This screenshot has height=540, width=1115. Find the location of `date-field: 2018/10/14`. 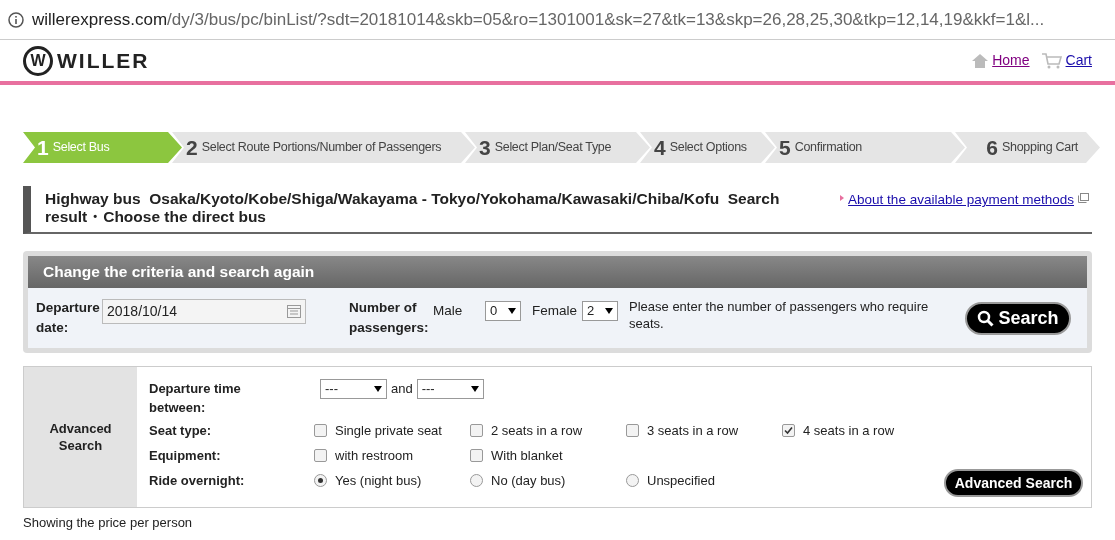

date-field: 2018/10/14 is located at coordinates (204, 311).